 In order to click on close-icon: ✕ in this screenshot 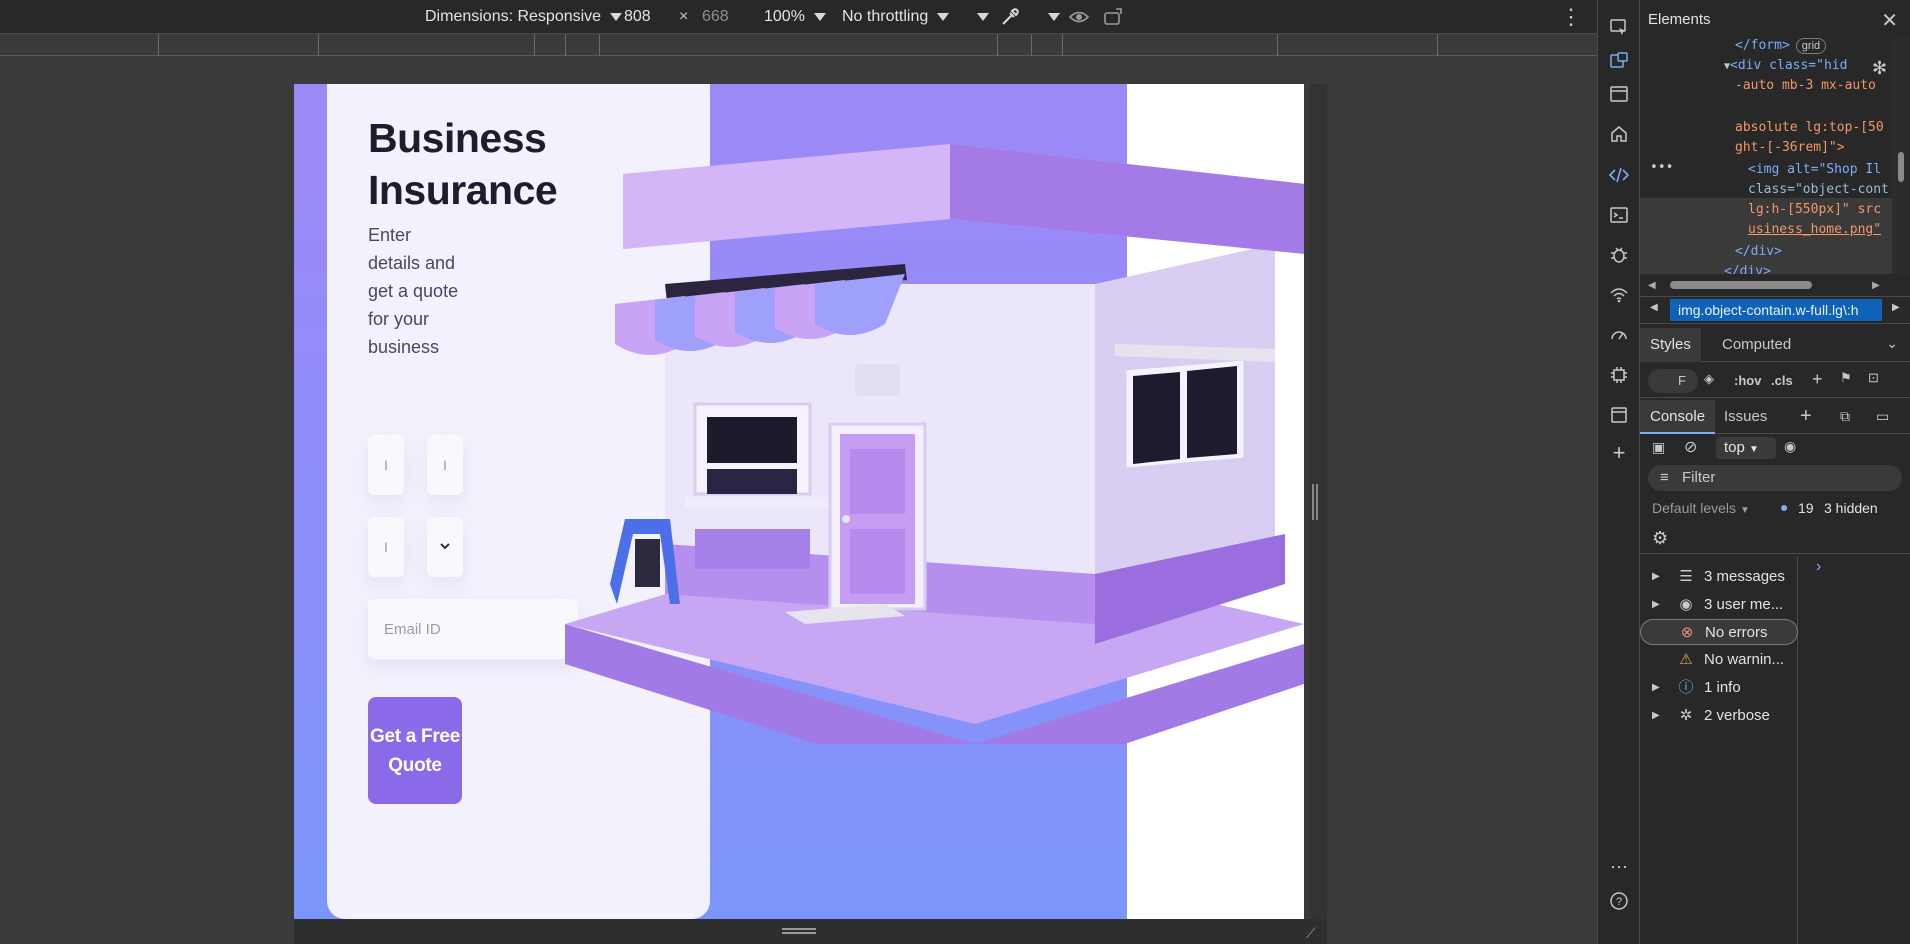, I will do `click(1889, 20)`.